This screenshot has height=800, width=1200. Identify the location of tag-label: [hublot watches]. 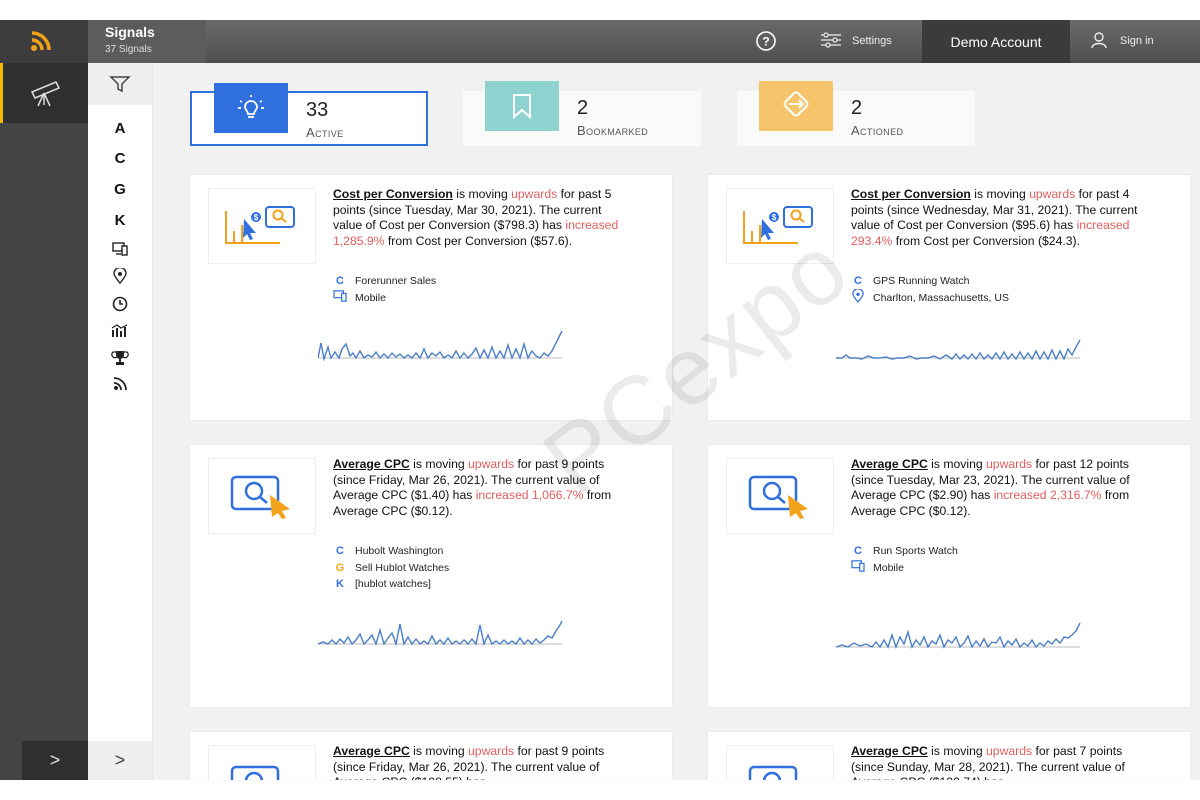
(393, 584).